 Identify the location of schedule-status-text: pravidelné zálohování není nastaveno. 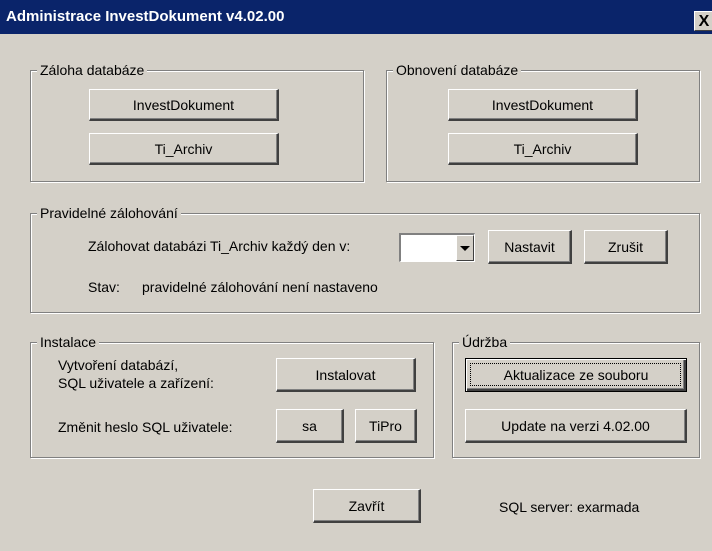
(260, 287).